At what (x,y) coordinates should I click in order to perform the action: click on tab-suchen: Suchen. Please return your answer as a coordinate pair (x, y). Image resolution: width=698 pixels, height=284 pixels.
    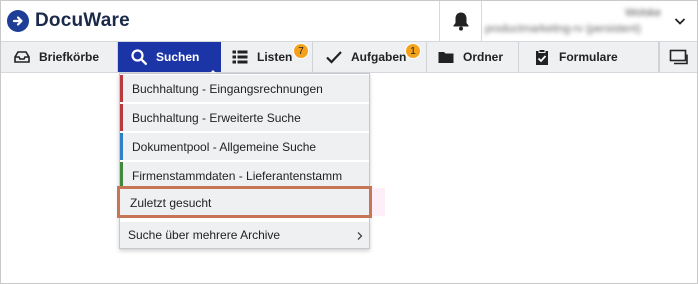
    Looking at the image, I should click on (169, 58).